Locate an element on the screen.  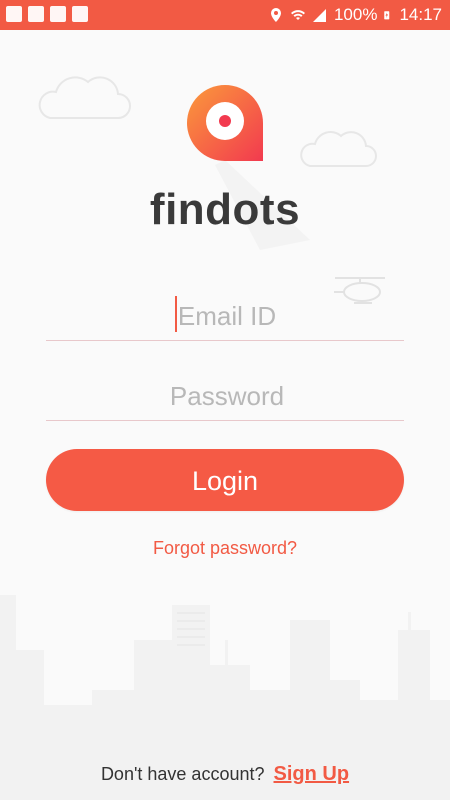
findots-logo-icon is located at coordinates (225, 123).